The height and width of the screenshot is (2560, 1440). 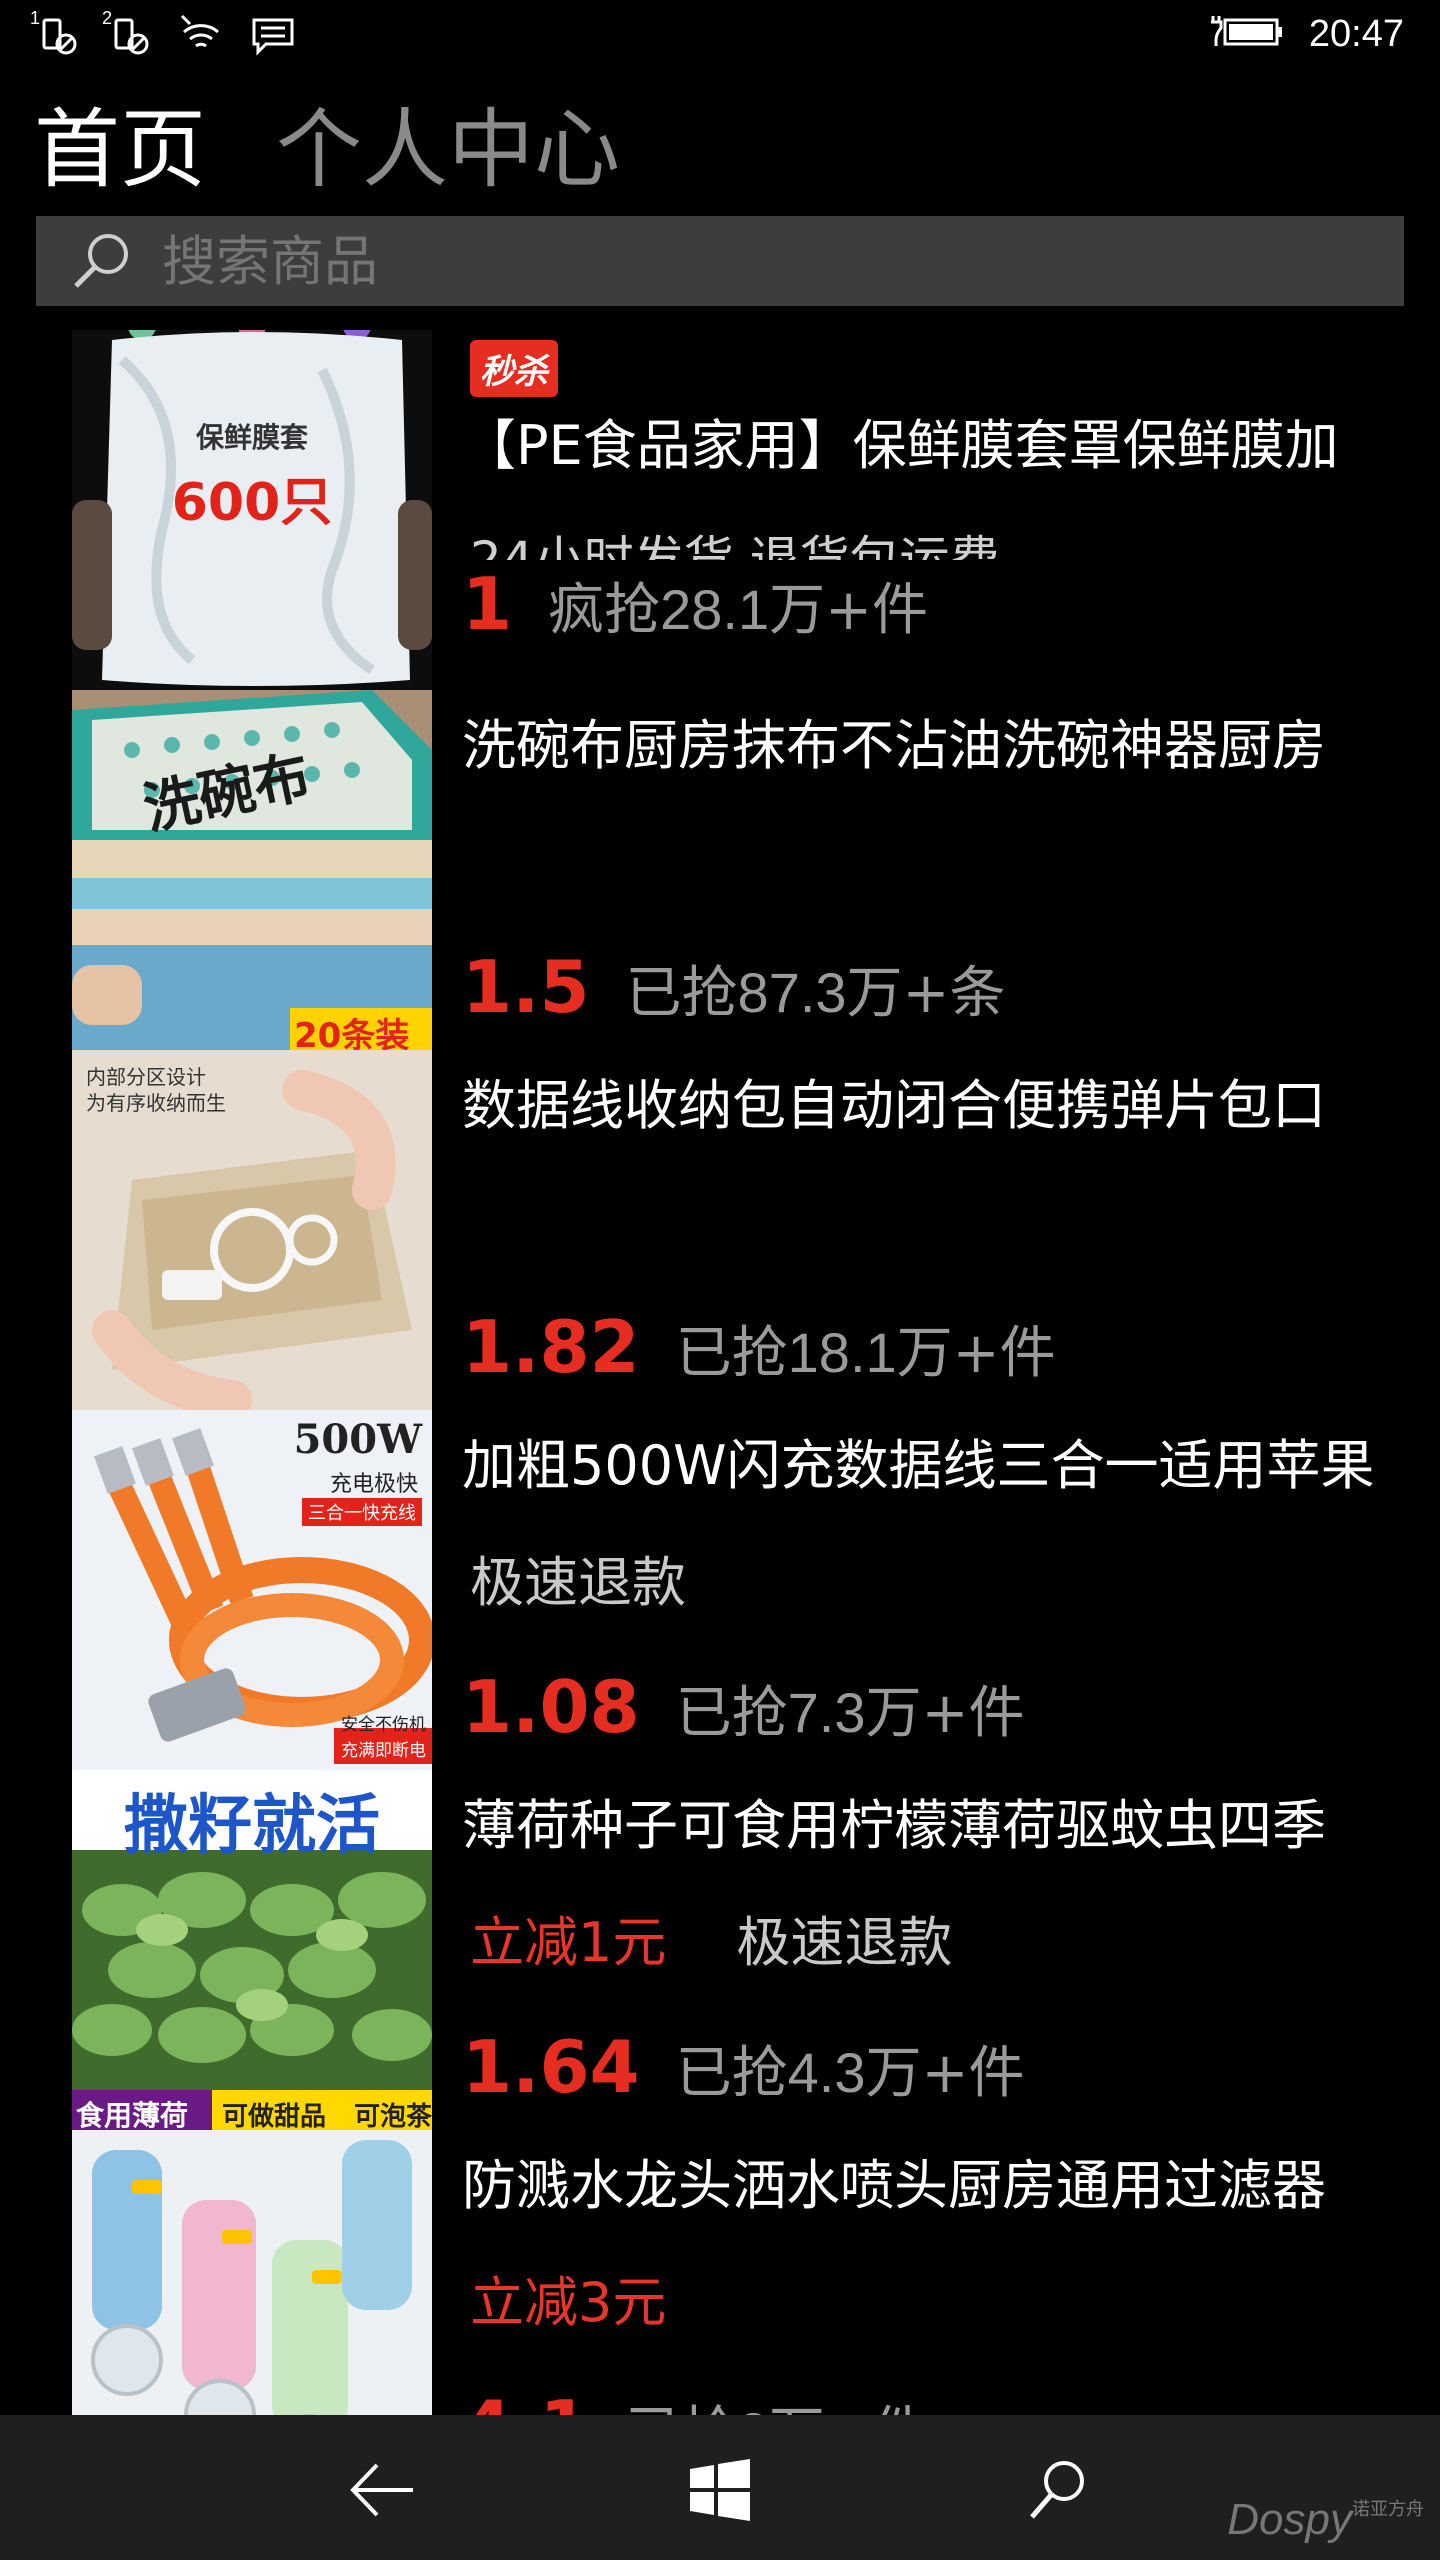 I want to click on product-info: 薄荷种子可食用柠檬薄荷驱蚊虫四季 立减1元 极速退款 1.64 已抢4.3万+件, so click(x=951, y=1950).